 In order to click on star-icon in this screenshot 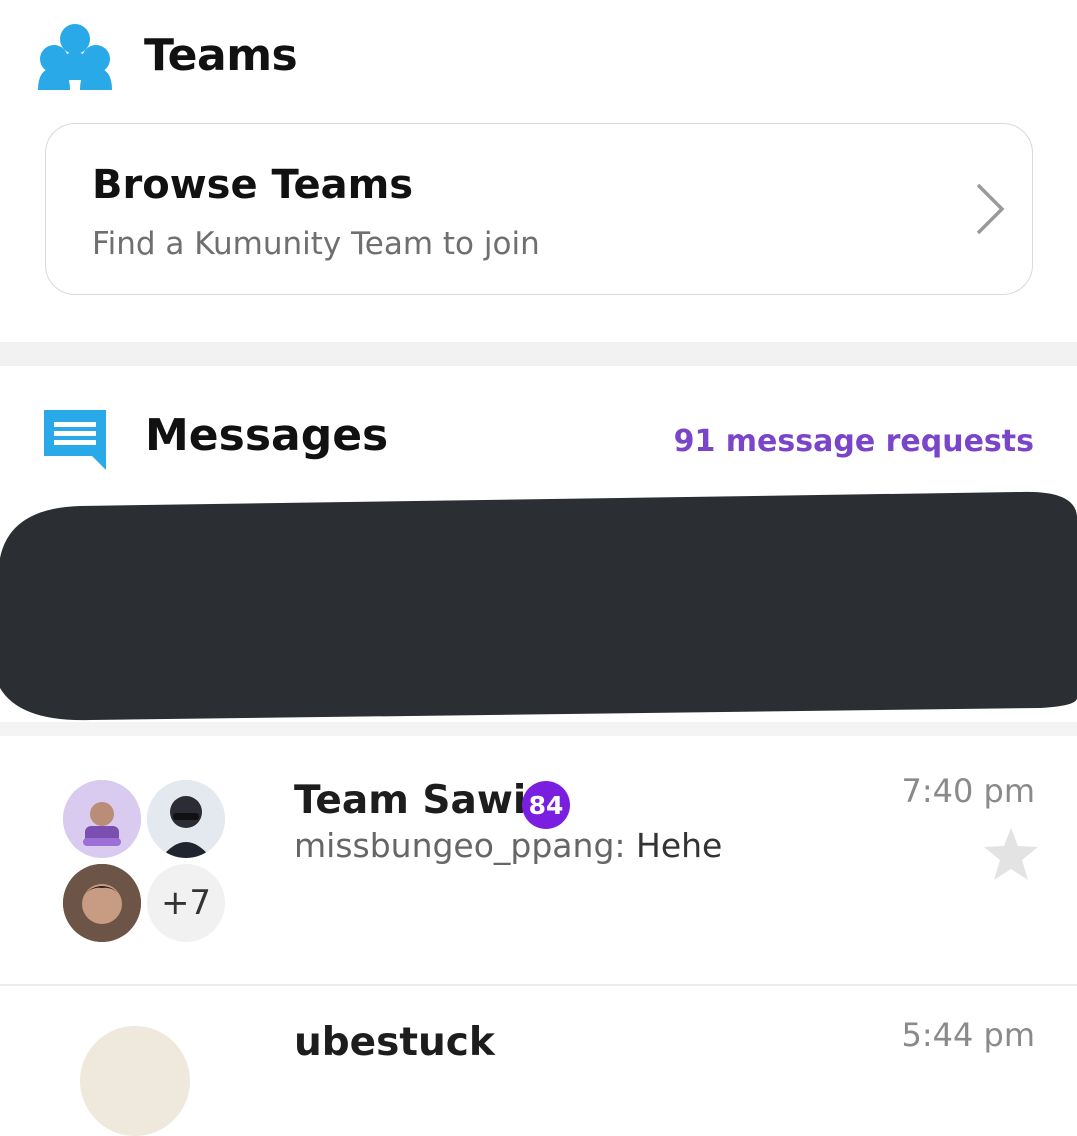, I will do `click(1011, 854)`.